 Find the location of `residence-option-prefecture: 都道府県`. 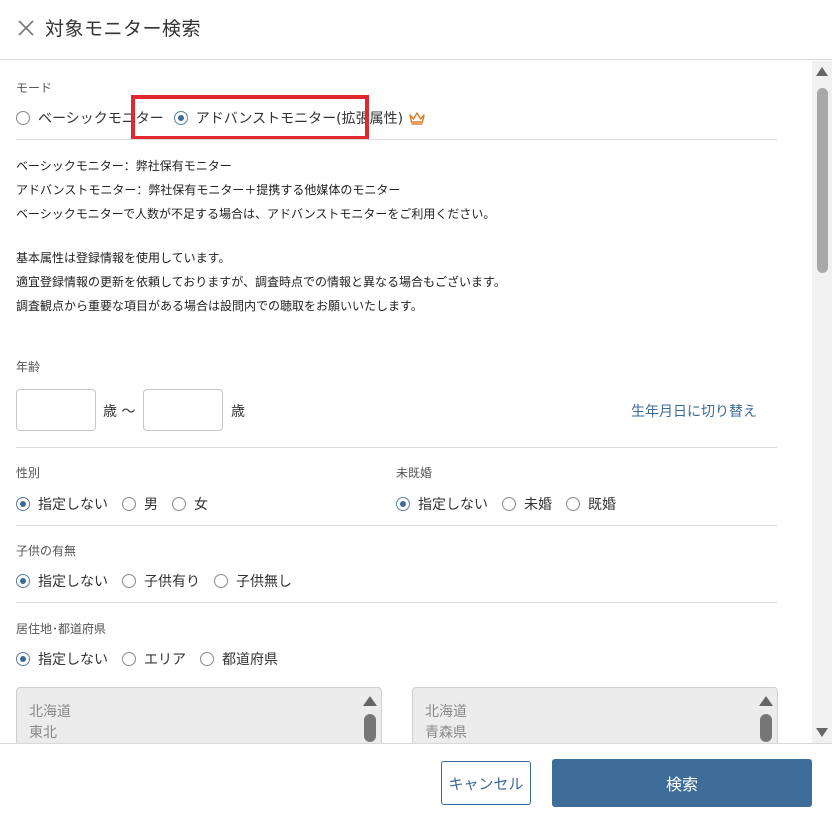

residence-option-prefecture: 都道府県 is located at coordinates (239, 659).